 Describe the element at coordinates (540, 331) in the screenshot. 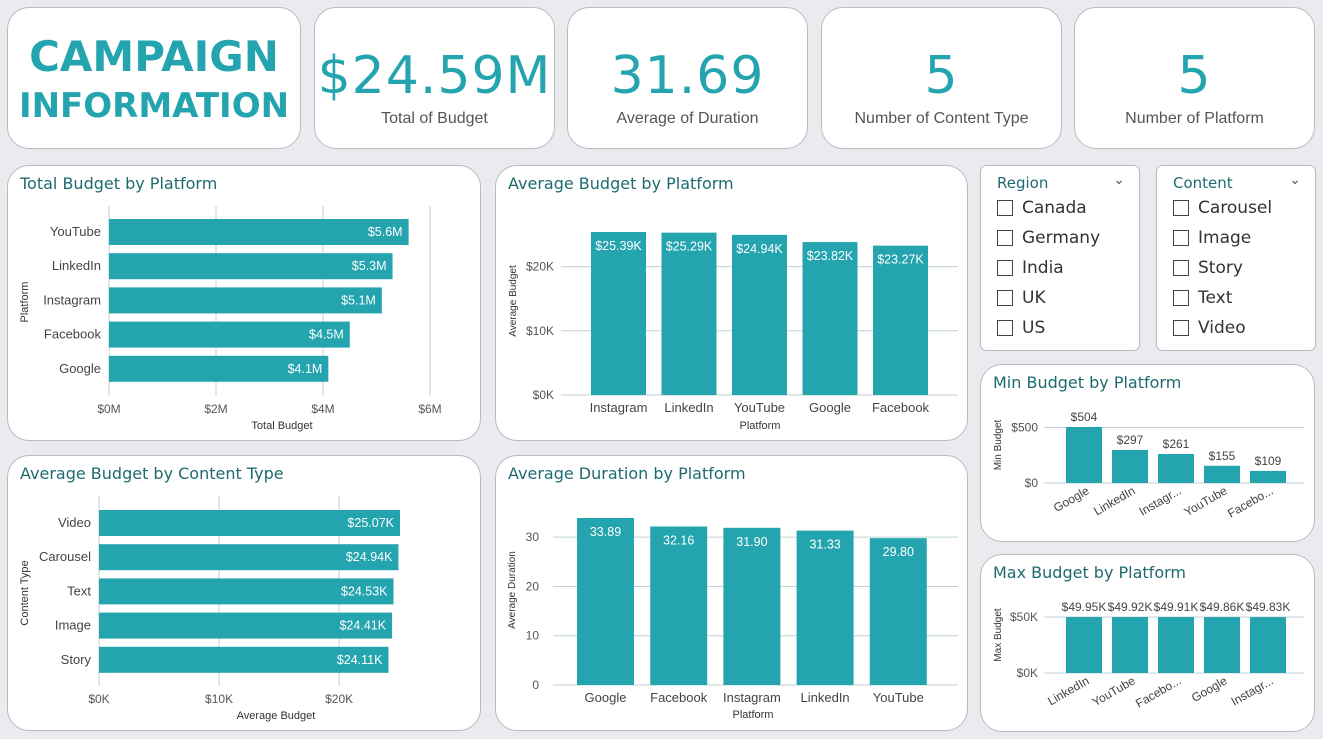

I see `y-tick-label: $10K` at that location.